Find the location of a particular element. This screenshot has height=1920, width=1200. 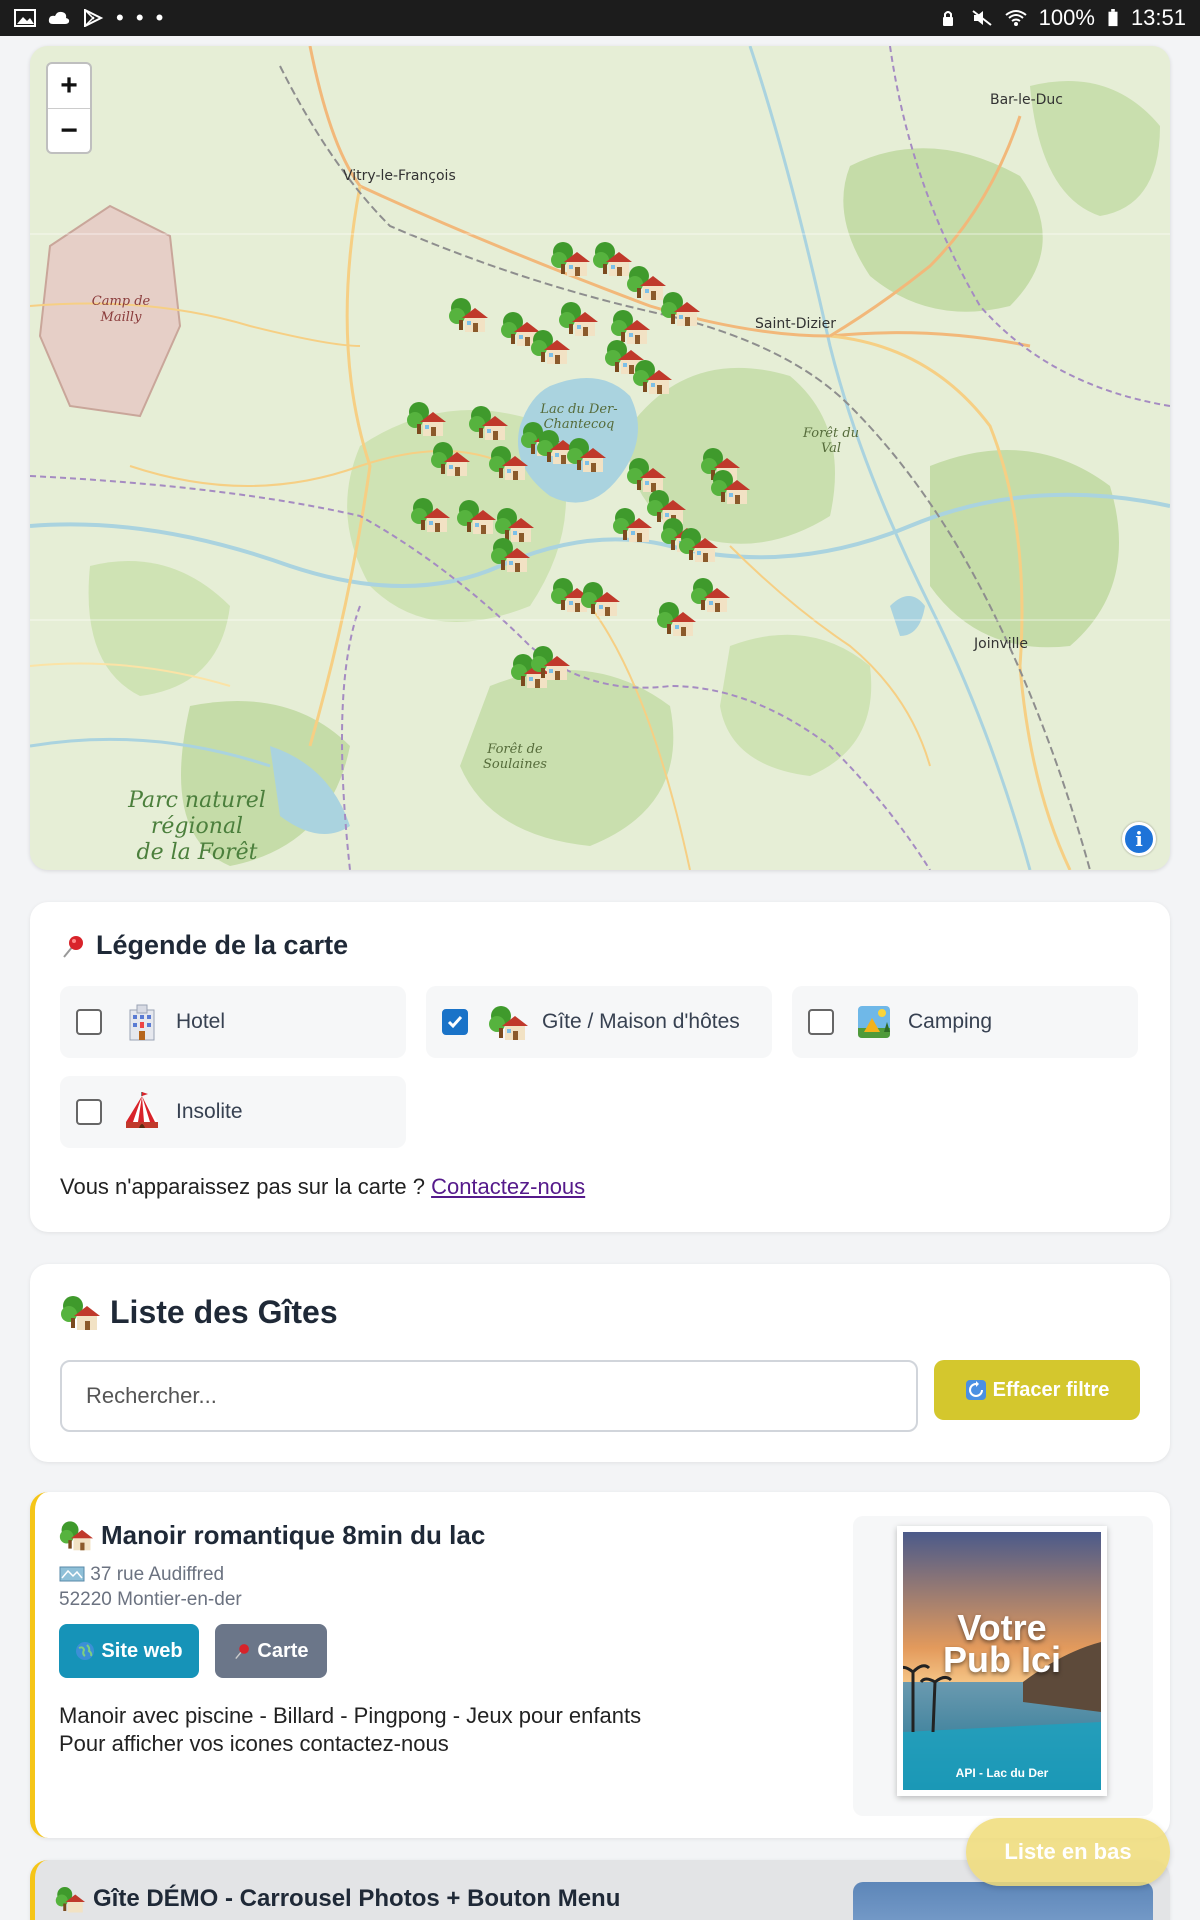

legend-title: Légende de la carte is located at coordinates (204, 945).